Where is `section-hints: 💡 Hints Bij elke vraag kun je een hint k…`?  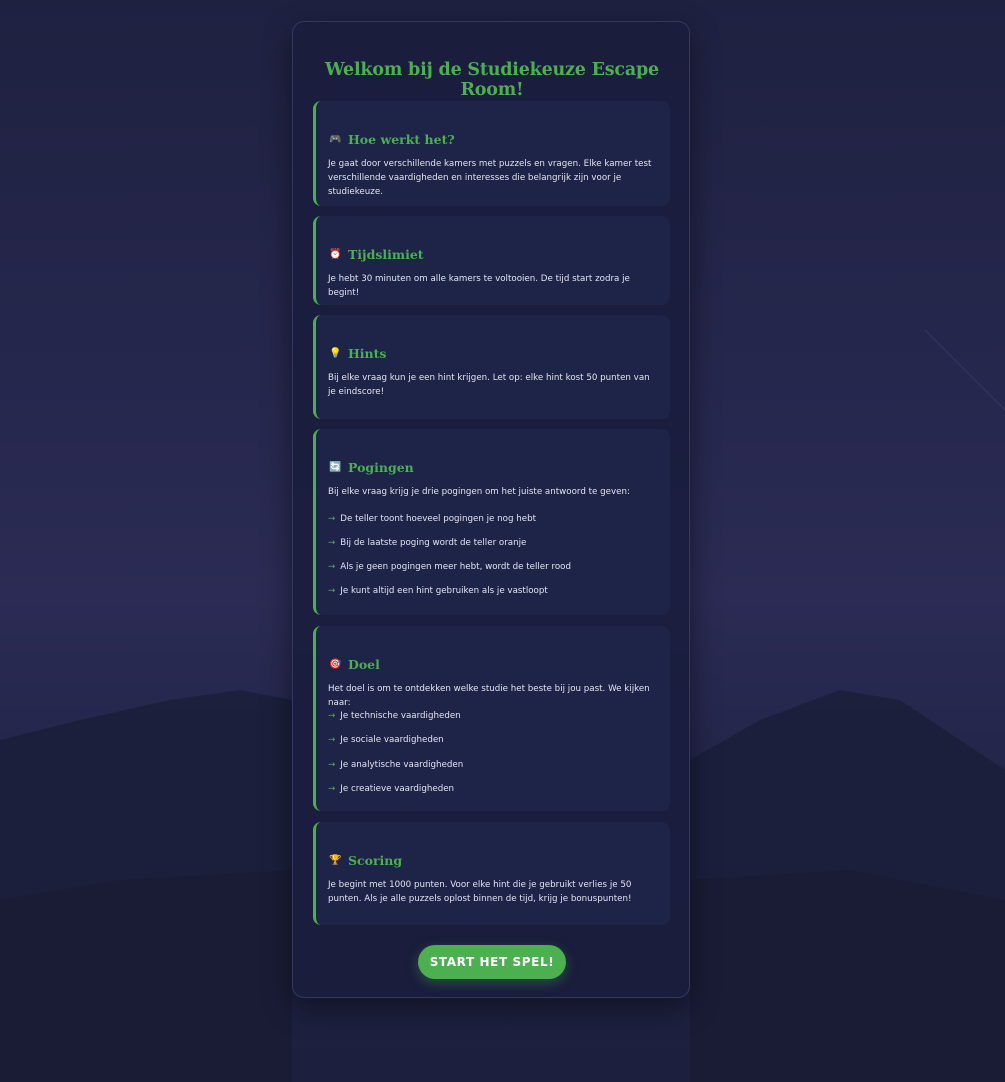
section-hints: 💡 Hints Bij elke vraag kun je een hint k… is located at coordinates (491, 367).